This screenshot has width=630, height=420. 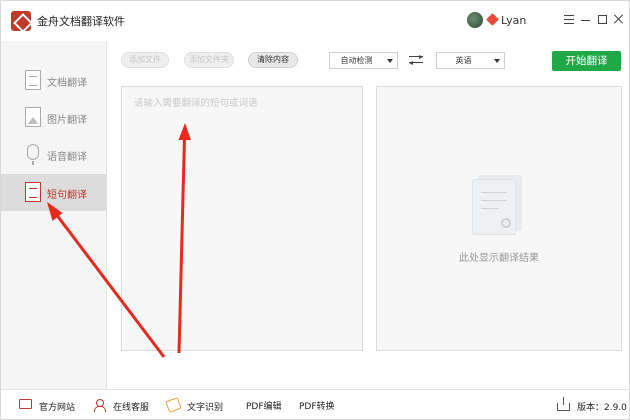 I want to click on clear-content-button: 清除内容, so click(x=273, y=60).